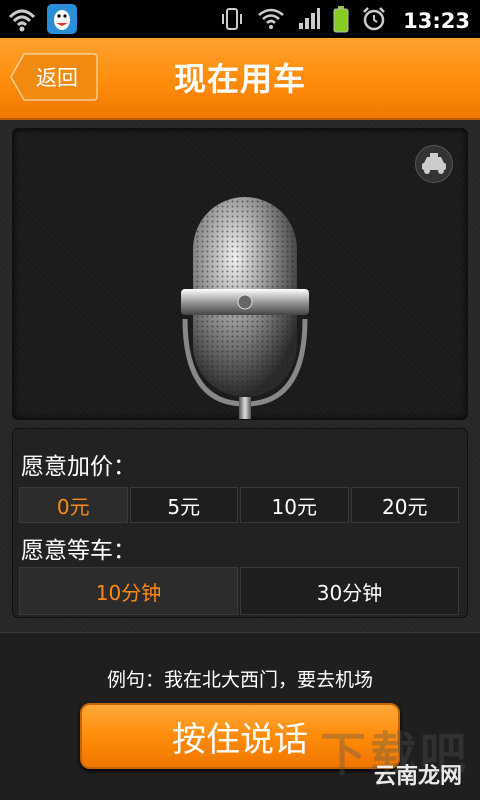 The width and height of the screenshot is (480, 800). I want to click on wait-options: 10分钟 30分钟, so click(239, 591).